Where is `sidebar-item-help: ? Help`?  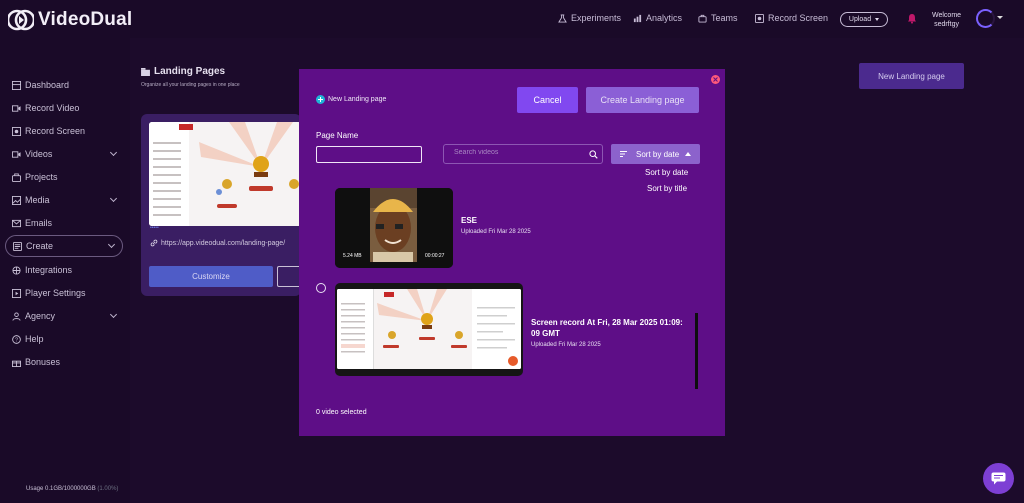 sidebar-item-help: ? Help is located at coordinates (66, 339).